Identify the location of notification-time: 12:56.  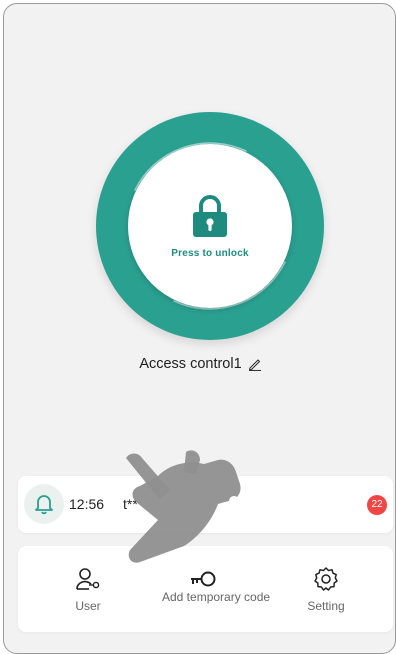
(87, 504).